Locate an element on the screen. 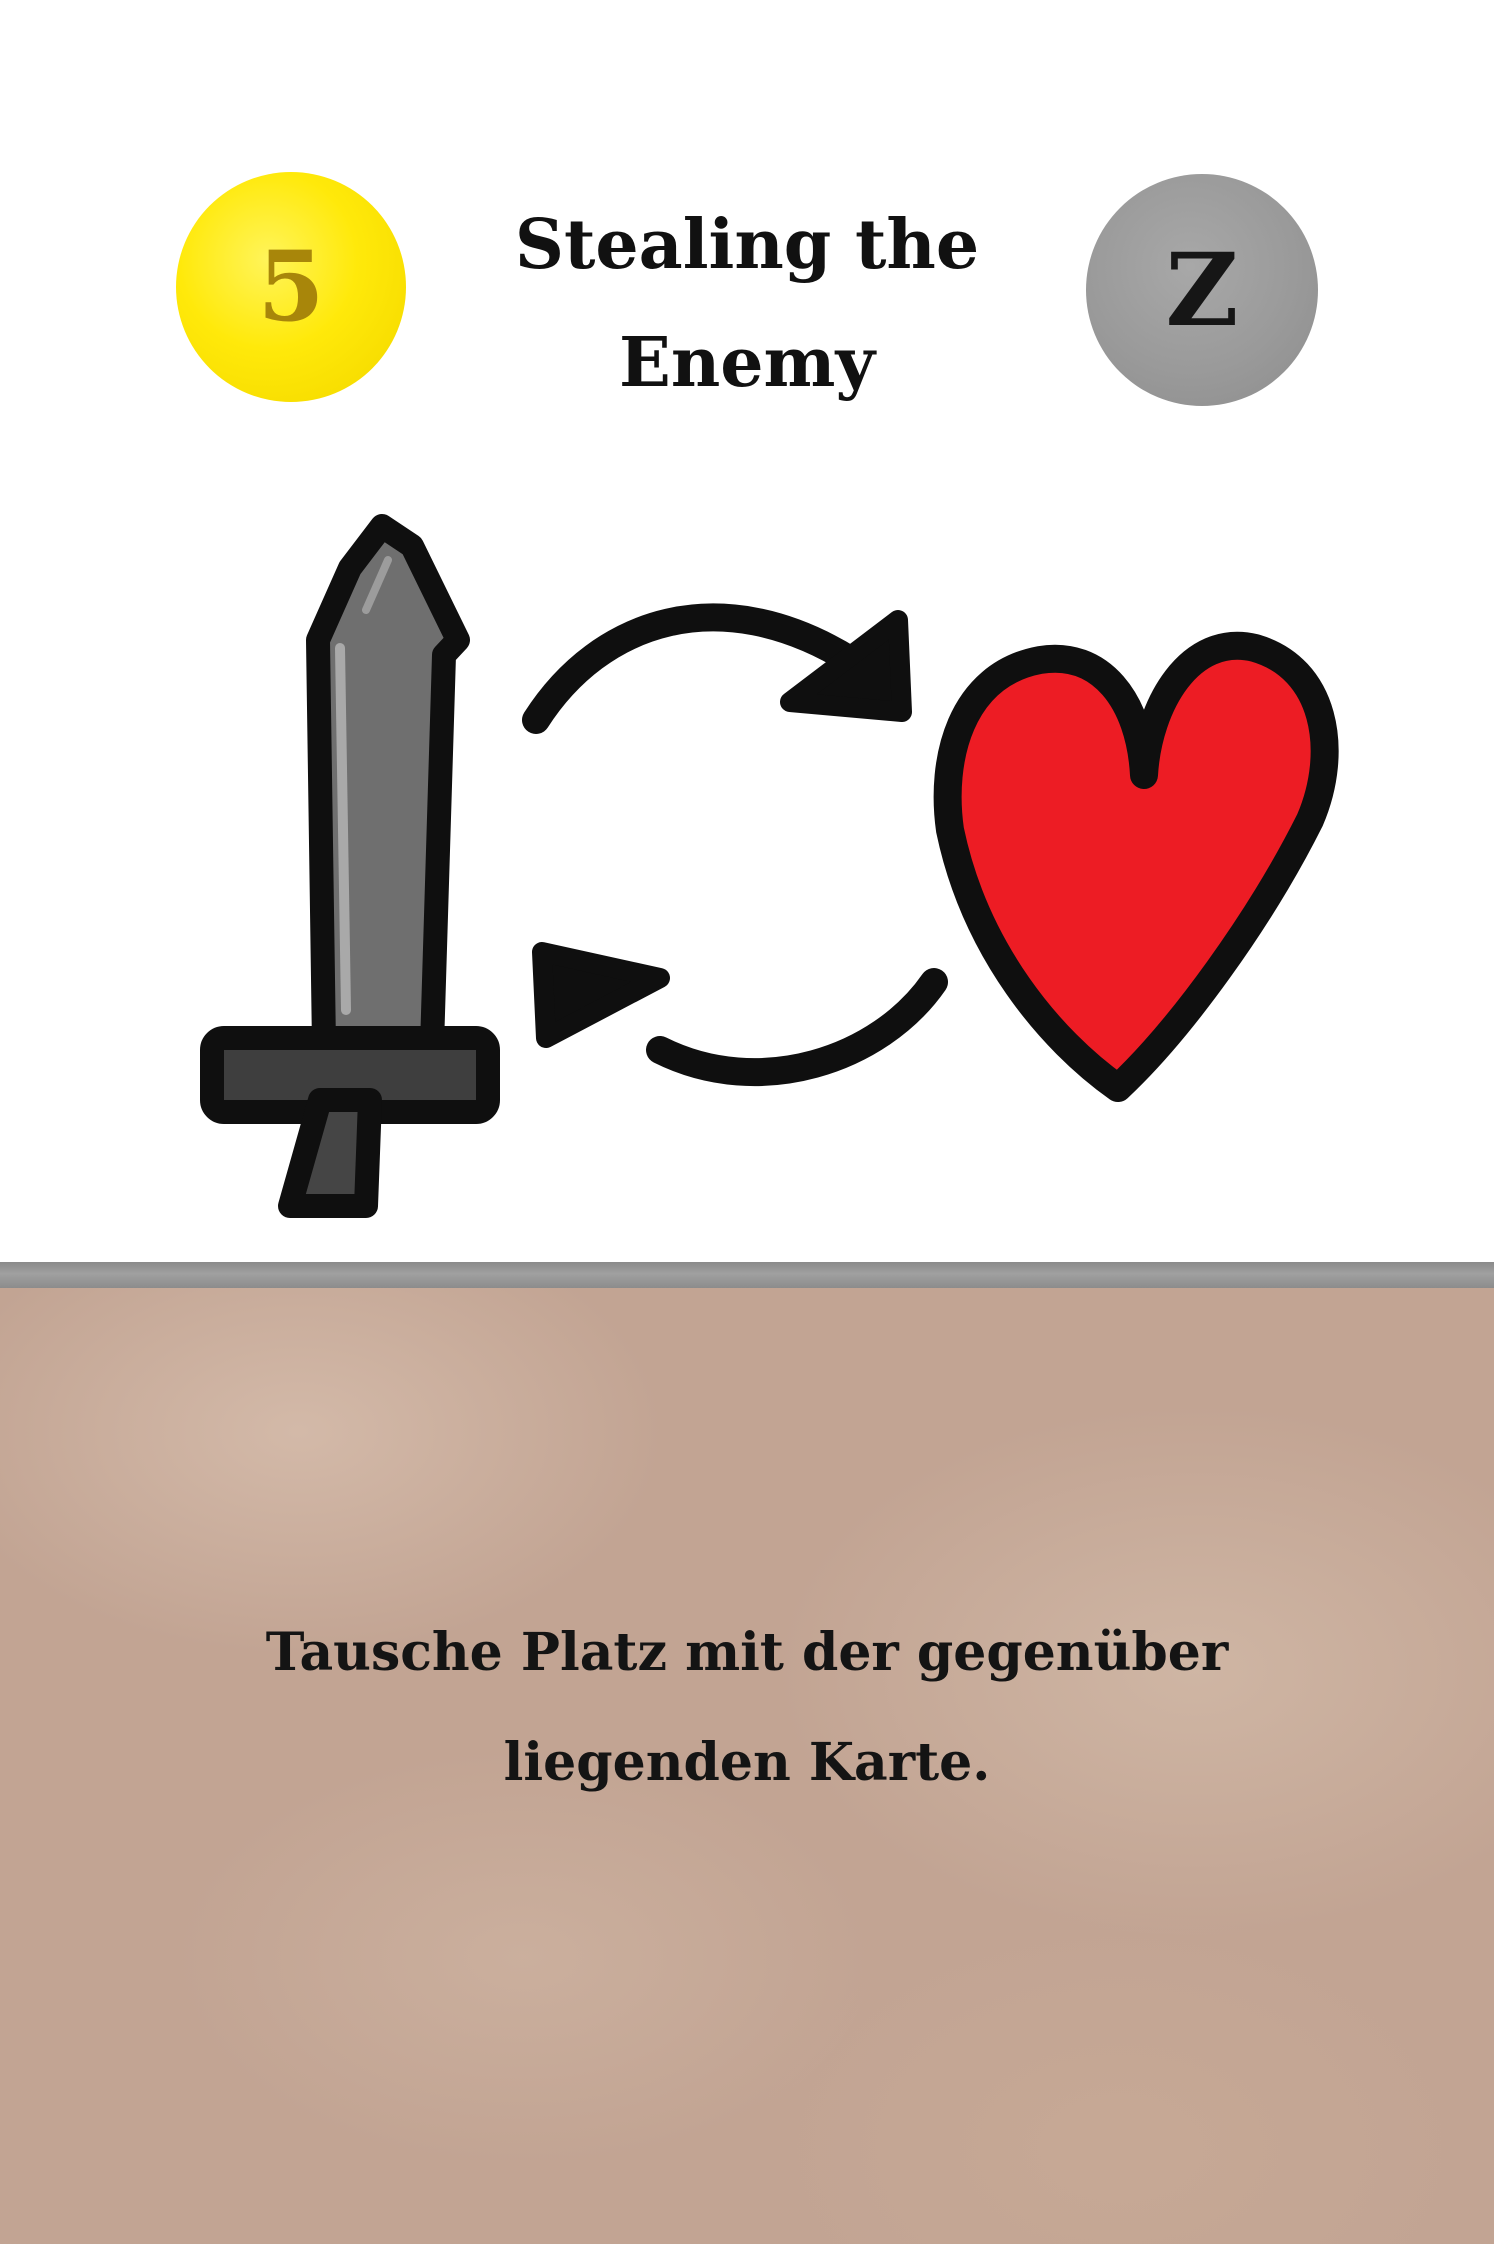 The image size is (1494, 2244). heart-icon is located at coordinates (1136, 866).